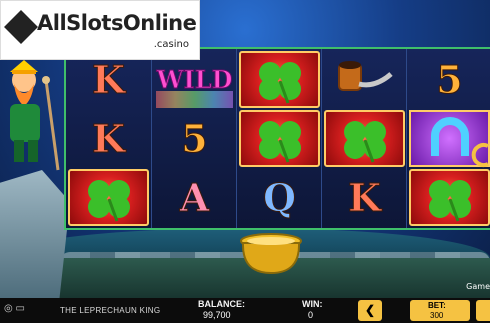 This screenshot has height=323, width=490. Describe the element at coordinates (217, 315) in the screenshot. I see `balance-value: 99,700` at that location.